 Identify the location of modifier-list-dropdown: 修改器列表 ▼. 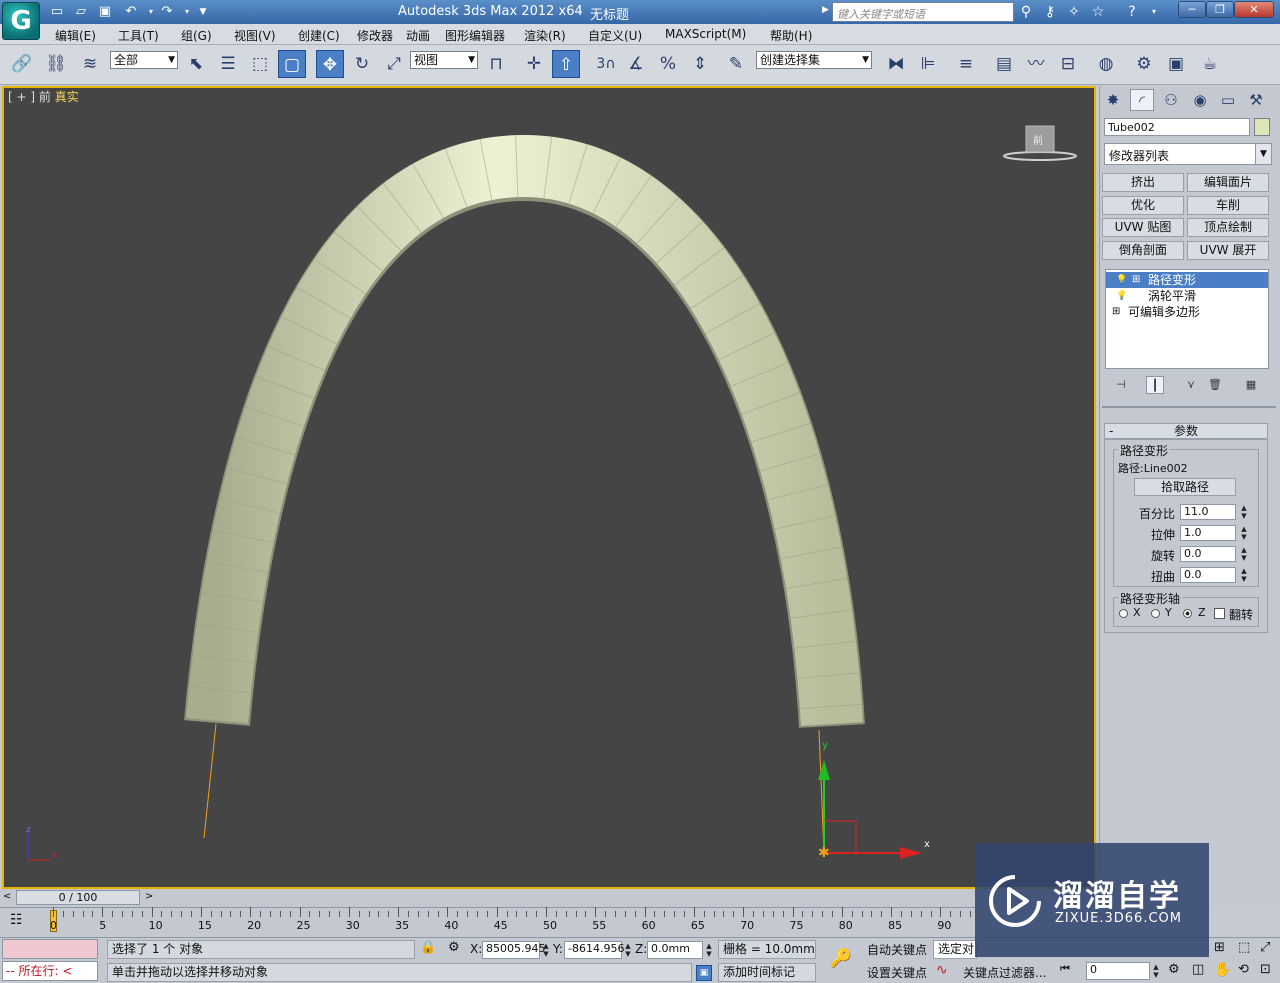
(1188, 154).